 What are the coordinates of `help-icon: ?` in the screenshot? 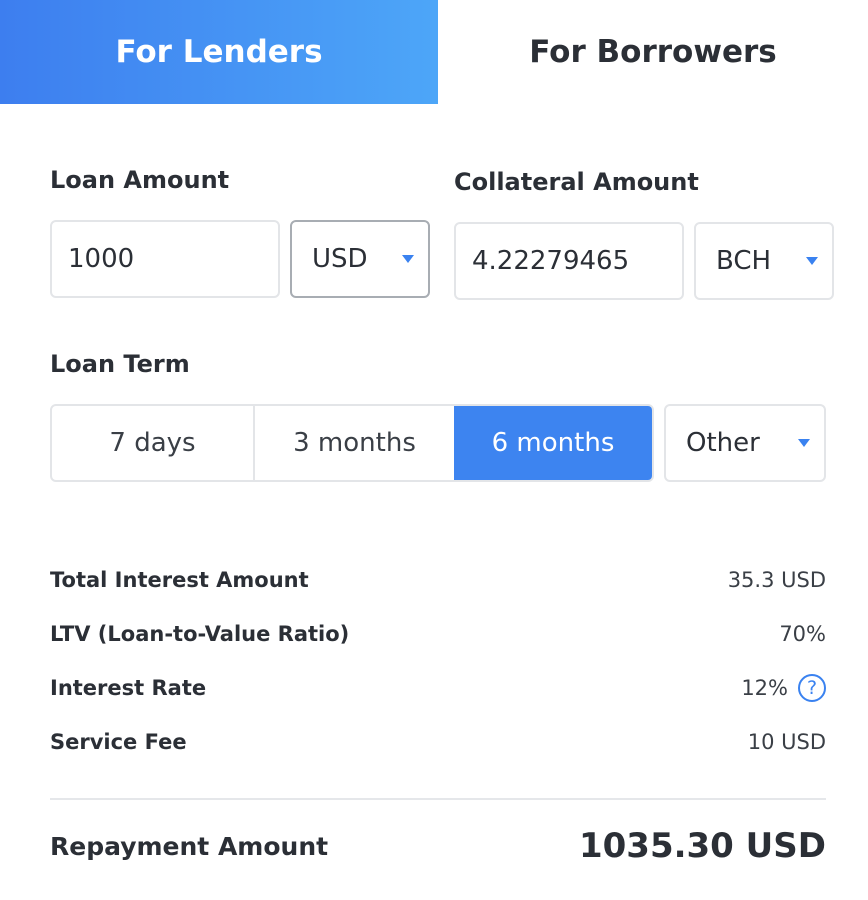 It's located at (812, 688).